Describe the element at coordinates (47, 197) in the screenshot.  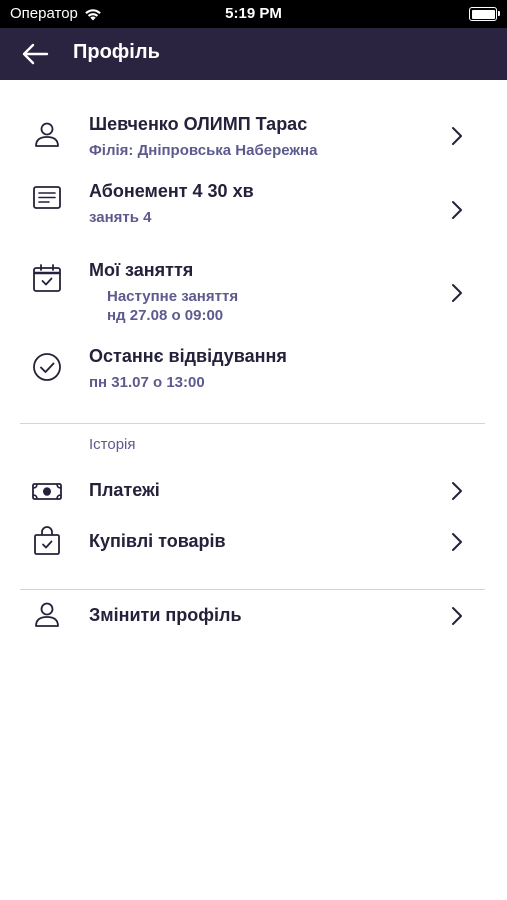
I see `ticket-icon` at that location.